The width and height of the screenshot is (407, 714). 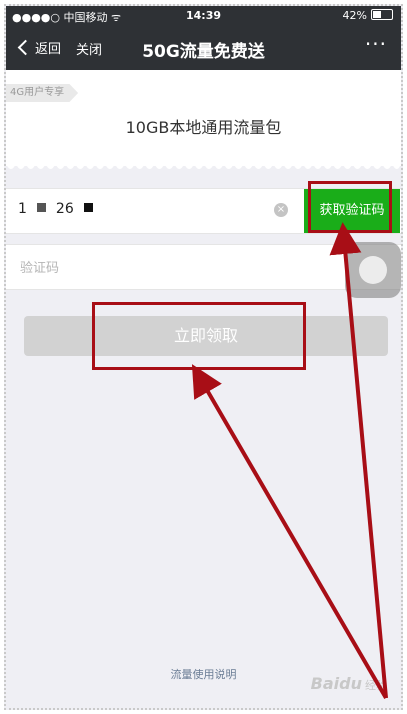 I want to click on battery-indicator: 42%, so click(x=368, y=15).